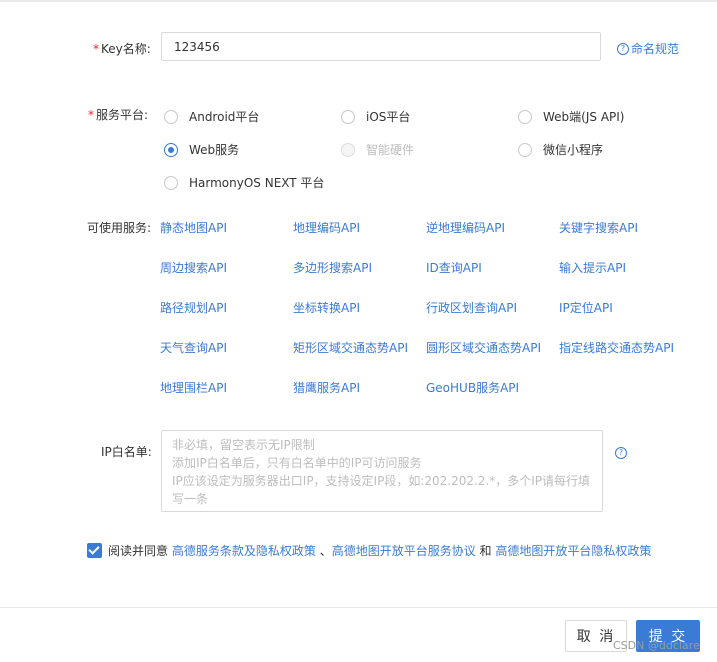 The width and height of the screenshot is (717, 662). What do you see at coordinates (193, 227) in the screenshot?
I see `service-link: 静态地图API` at bounding box center [193, 227].